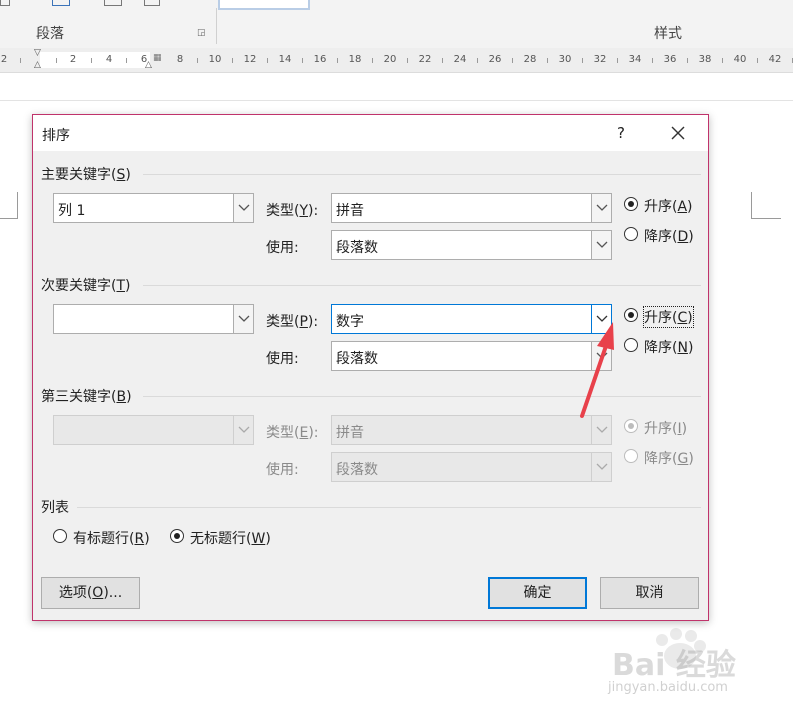  I want to click on tertiary-key-heading: 第三关键字(B), so click(86, 397).